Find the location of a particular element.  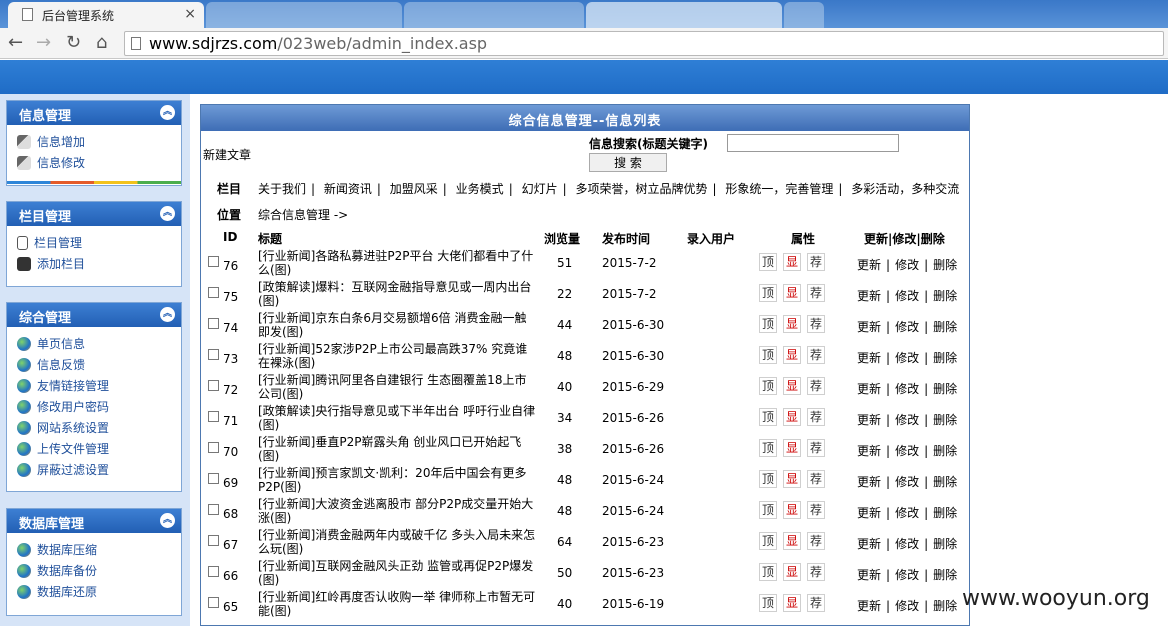

category-link: 多项荣誉，树立品牌优势 is located at coordinates (641, 189).